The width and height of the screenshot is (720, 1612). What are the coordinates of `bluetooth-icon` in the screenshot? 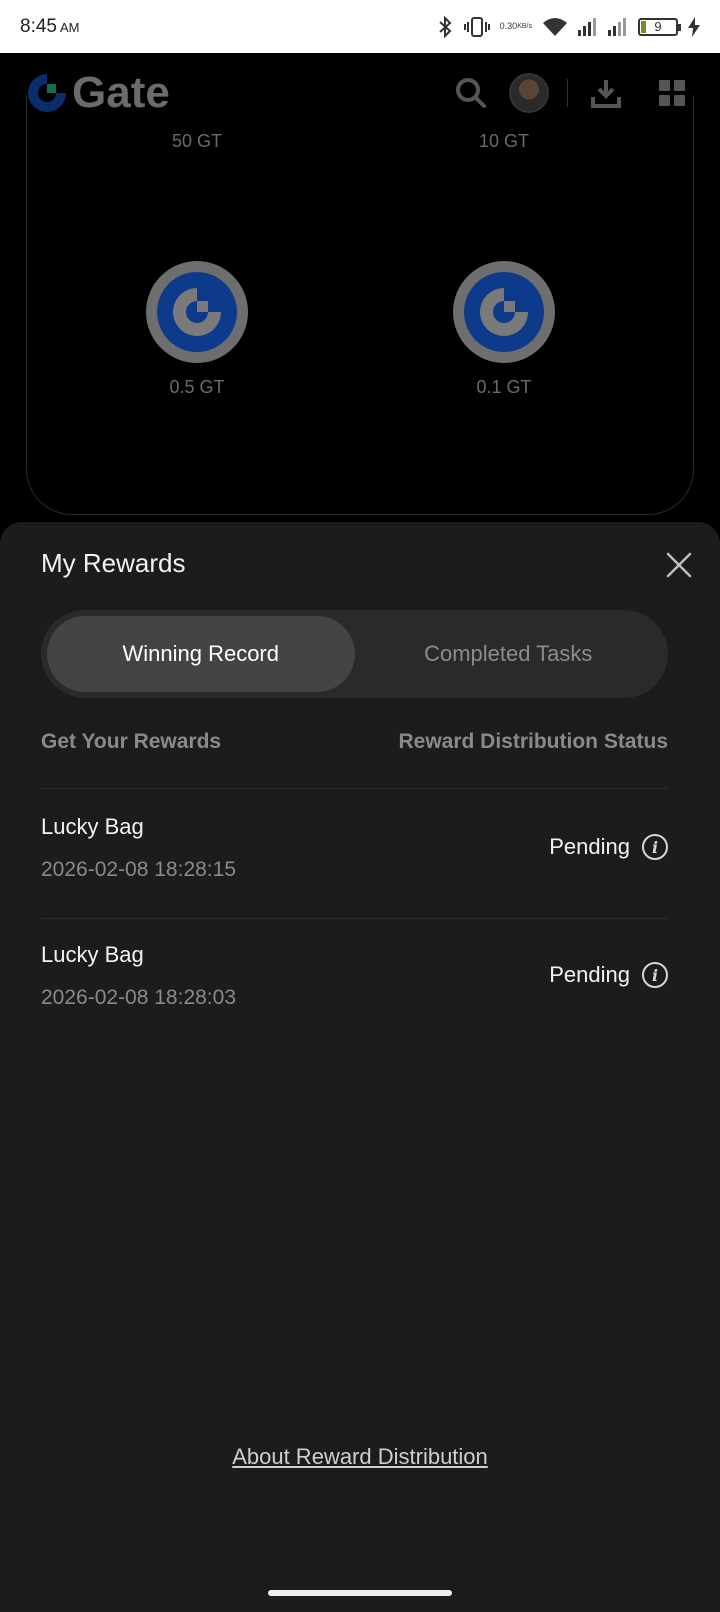 It's located at (445, 26).